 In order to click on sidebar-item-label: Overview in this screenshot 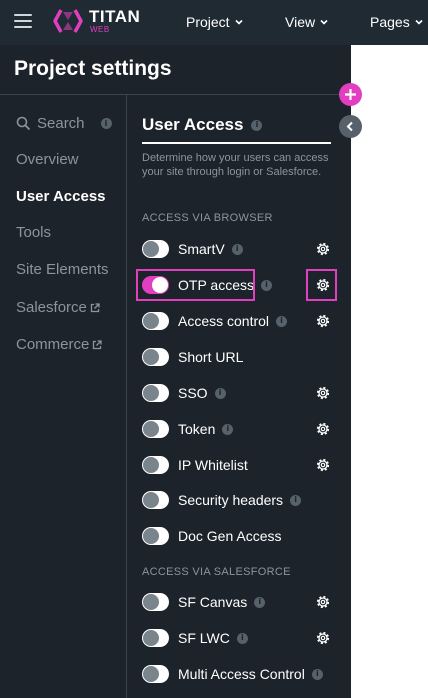, I will do `click(47, 159)`.